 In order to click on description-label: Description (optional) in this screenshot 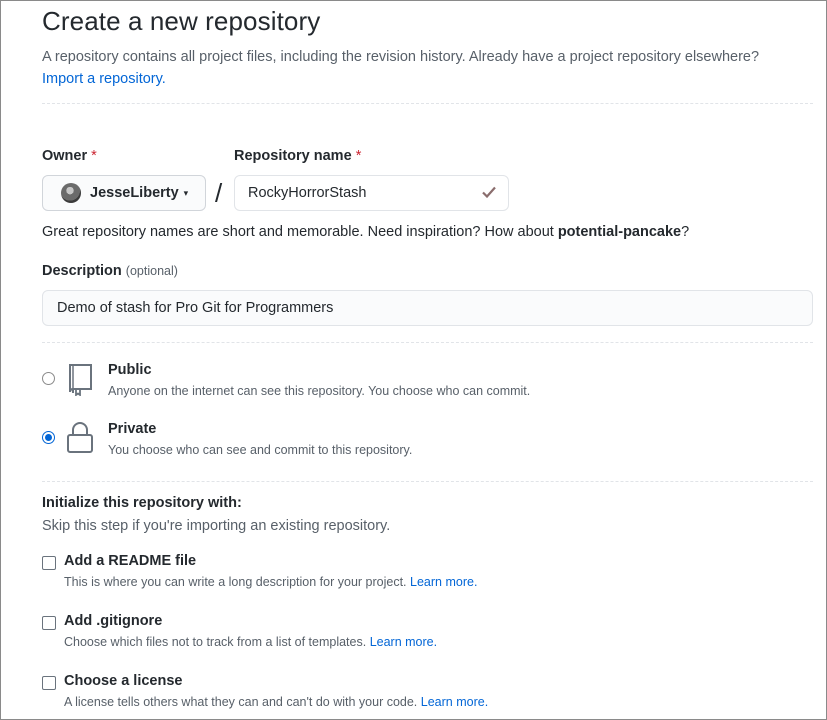, I will do `click(110, 271)`.